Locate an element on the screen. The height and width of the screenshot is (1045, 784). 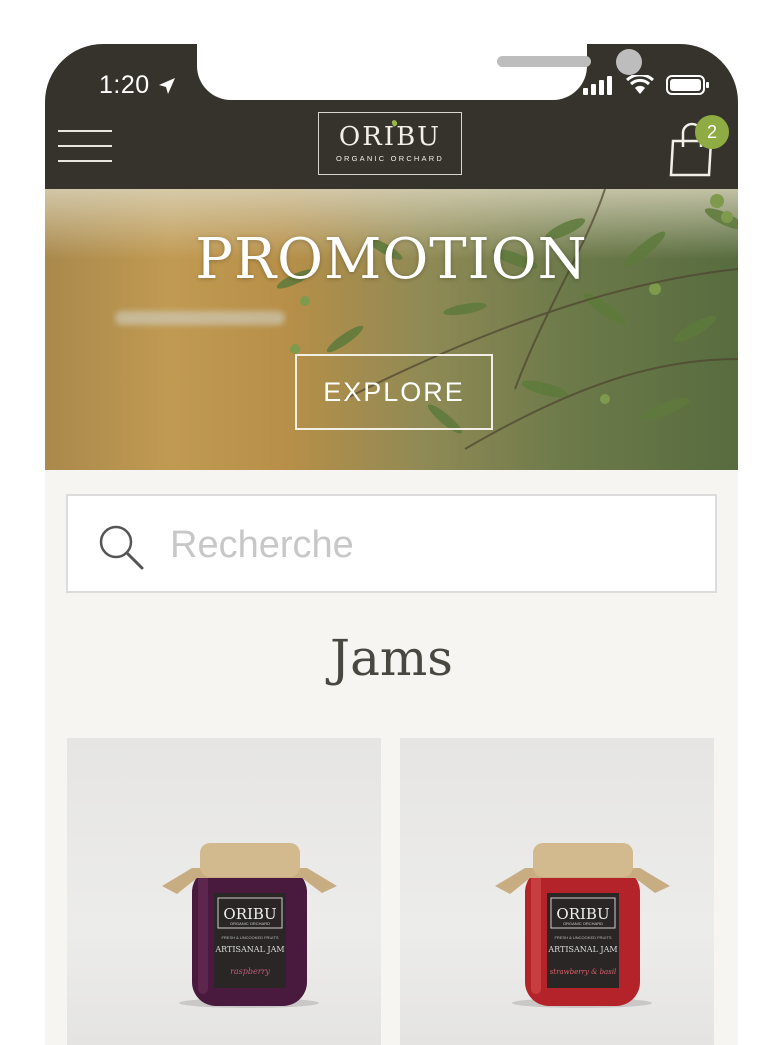
section-title: Jams is located at coordinates (391, 658).